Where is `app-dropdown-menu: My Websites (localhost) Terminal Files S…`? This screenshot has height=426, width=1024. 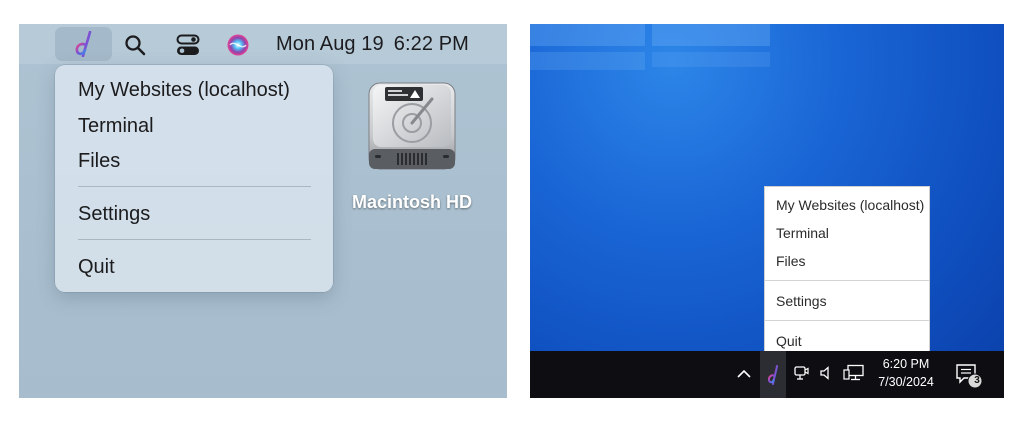
app-dropdown-menu: My Websites (localhost) Terminal Files S… is located at coordinates (194, 178).